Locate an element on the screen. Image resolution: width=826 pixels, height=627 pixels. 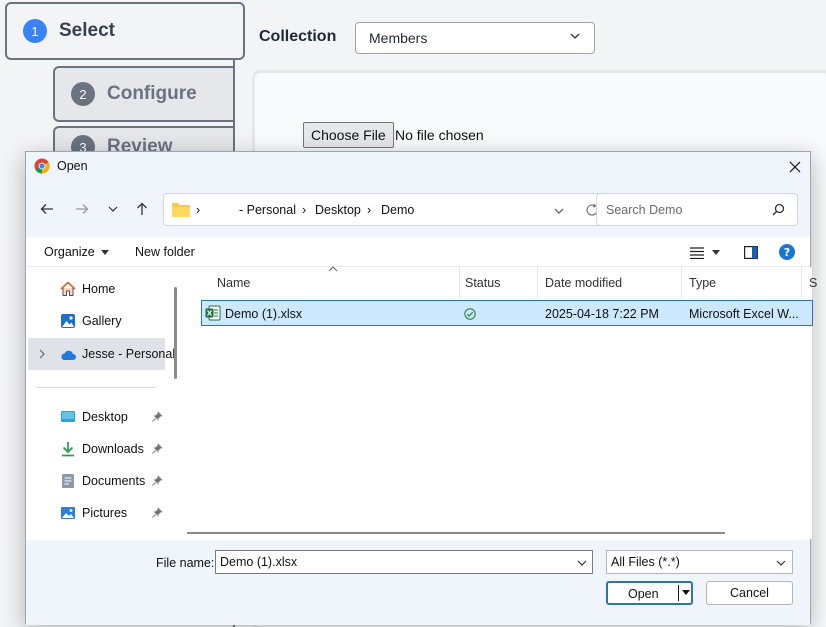
column-label: Type is located at coordinates (703, 282).